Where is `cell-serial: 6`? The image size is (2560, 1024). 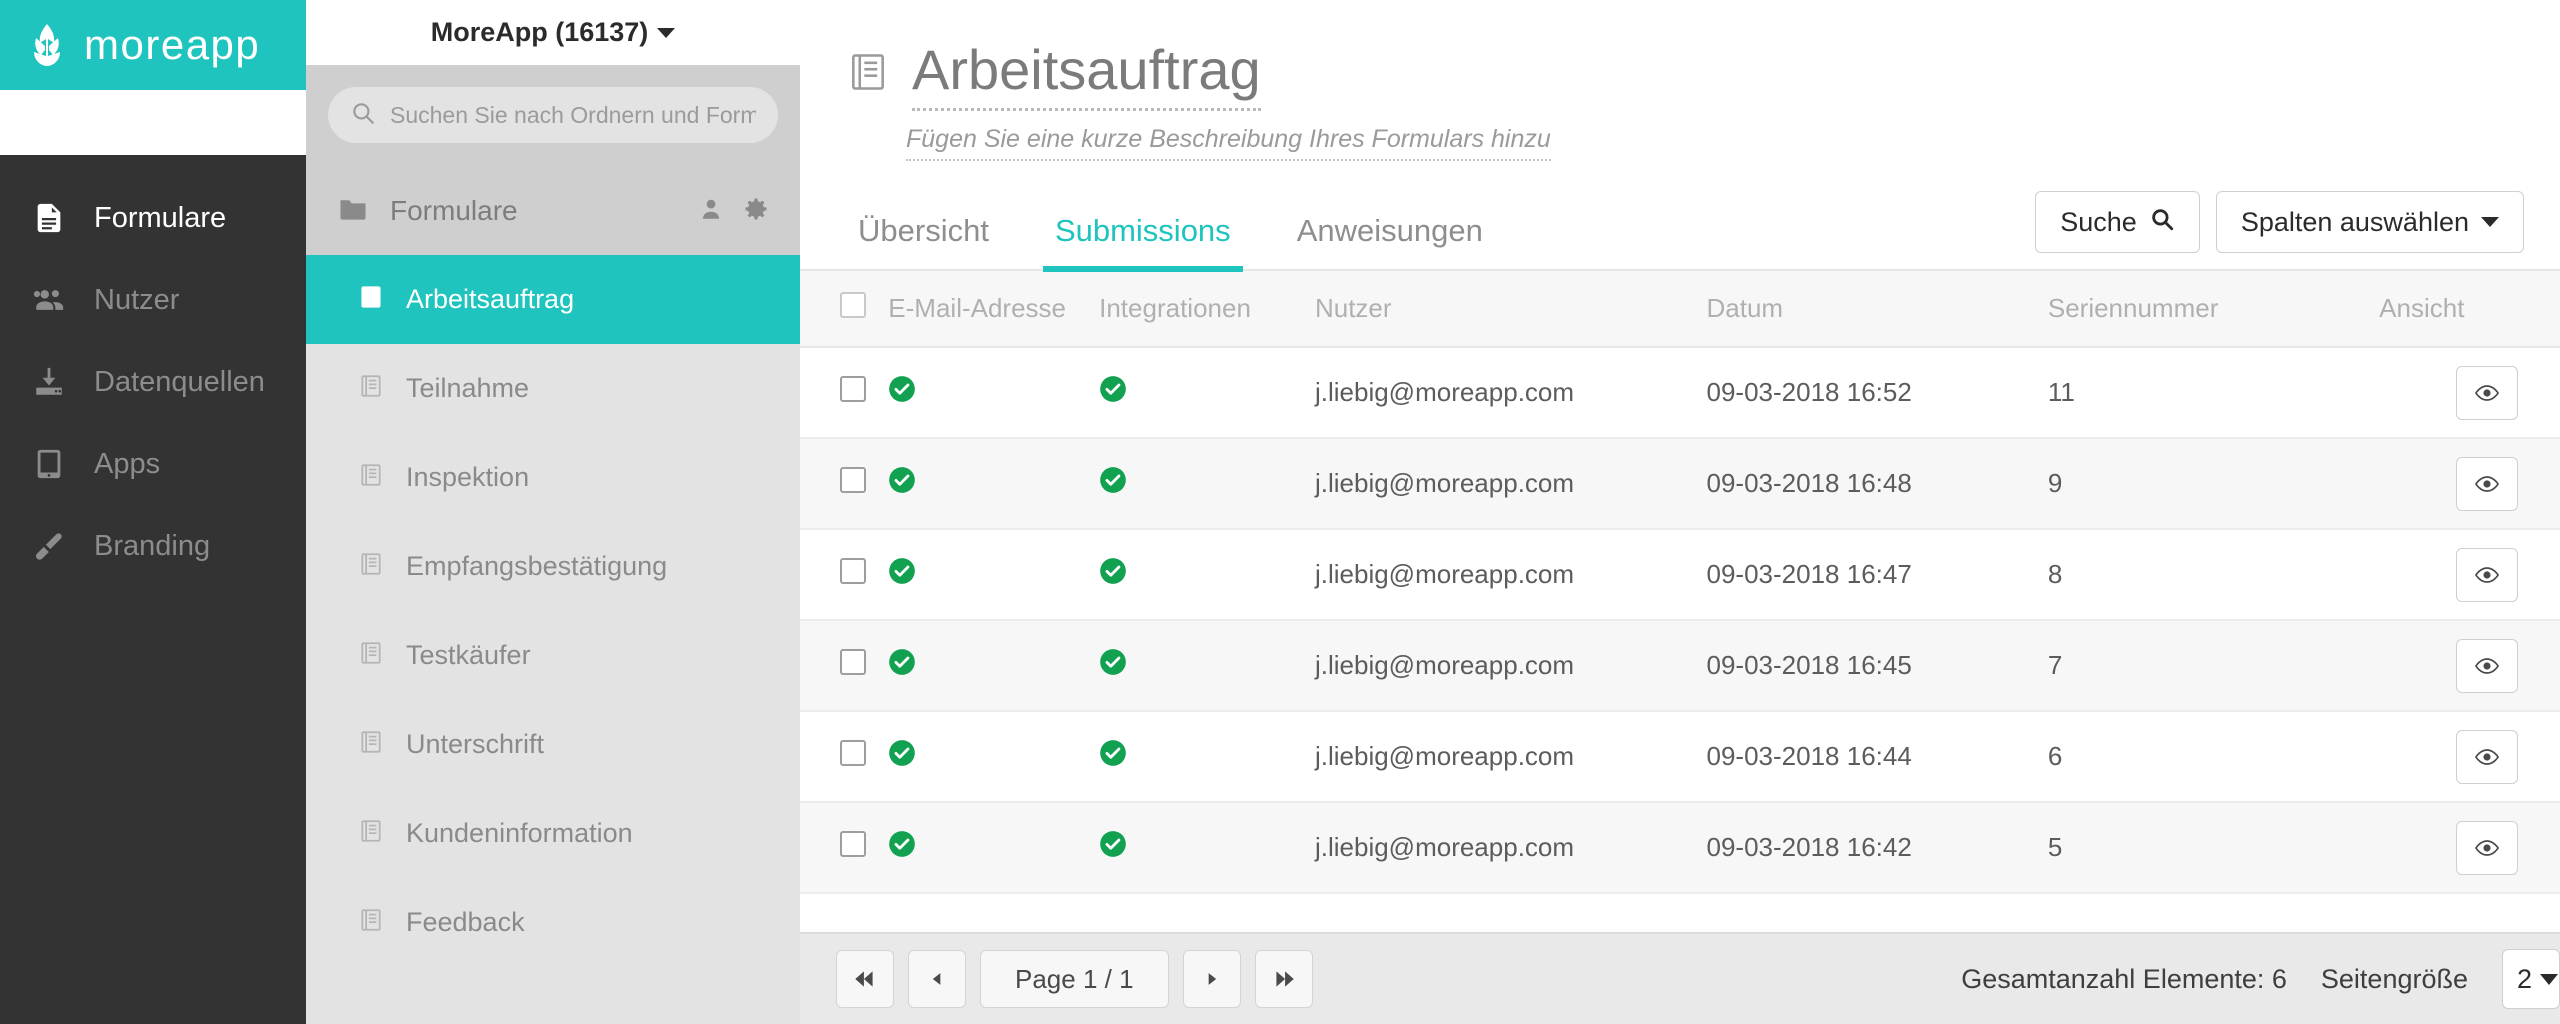 cell-serial: 6 is located at coordinates (2203, 757).